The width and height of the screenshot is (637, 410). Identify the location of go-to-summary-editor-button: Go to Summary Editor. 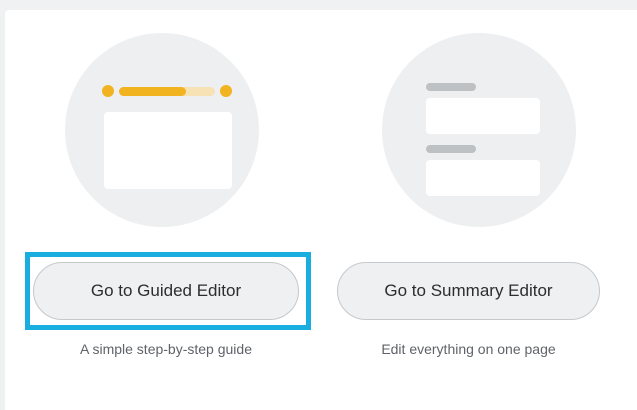
(468, 291).